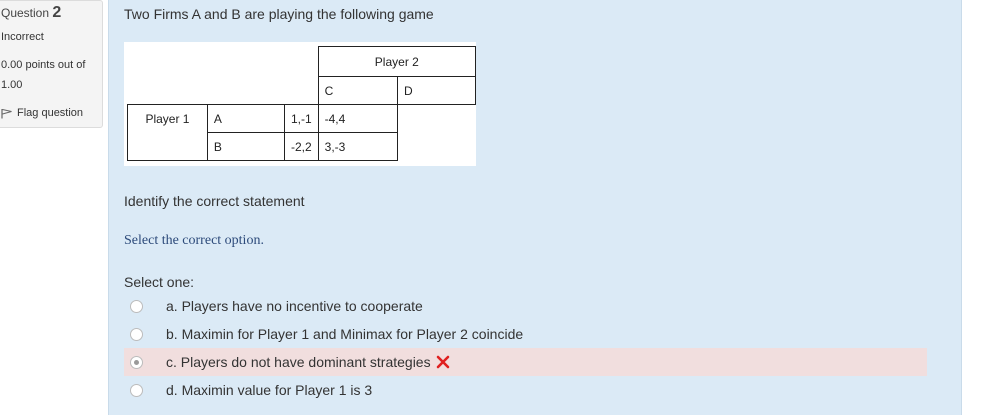 Image resolution: width=999 pixels, height=415 pixels. Describe the element at coordinates (57, 12) in the screenshot. I see `question-number-value: 2` at that location.